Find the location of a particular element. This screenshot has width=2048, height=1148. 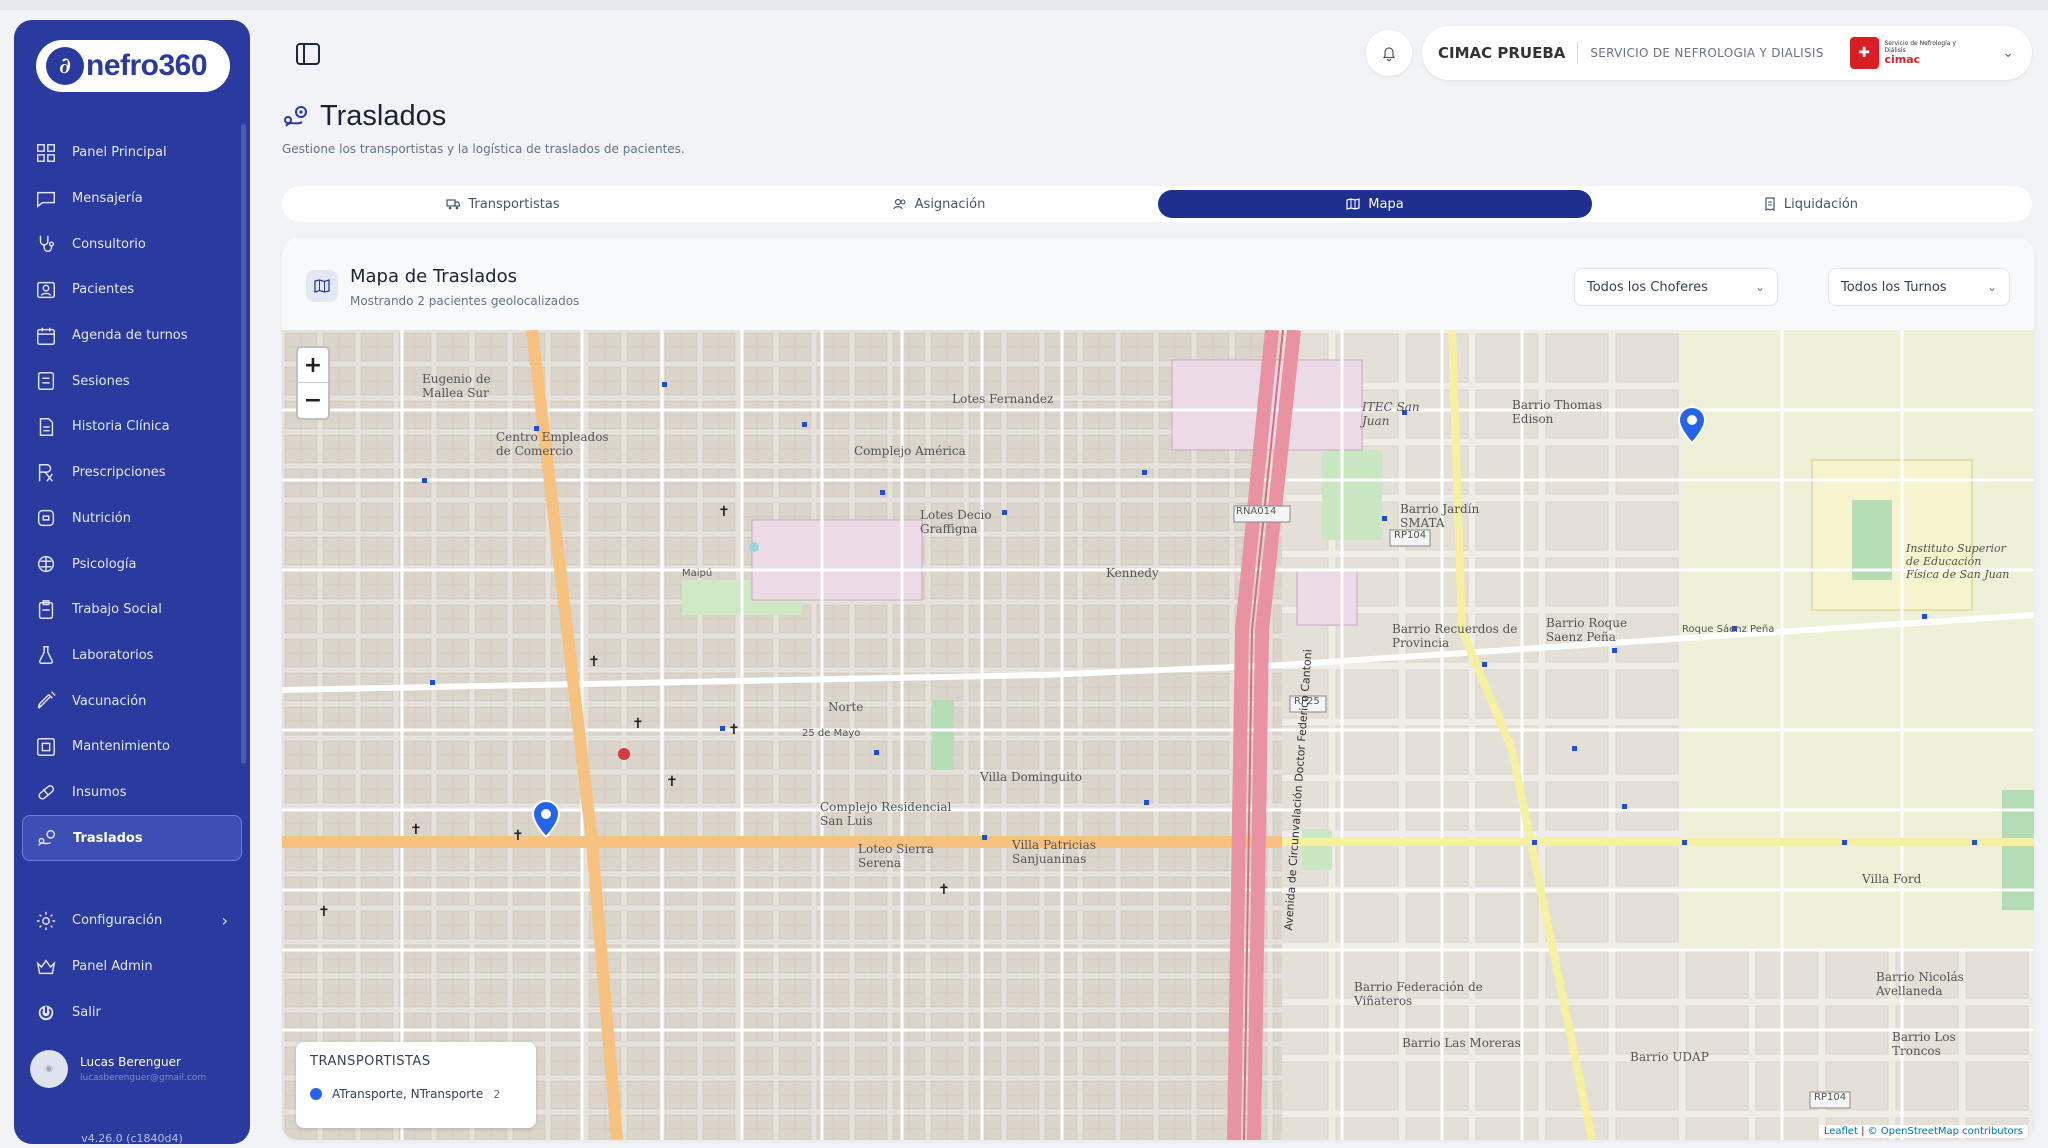

map-attribution: Leaflet | © OpenStreetMap contributors is located at coordinates (1923, 1131).